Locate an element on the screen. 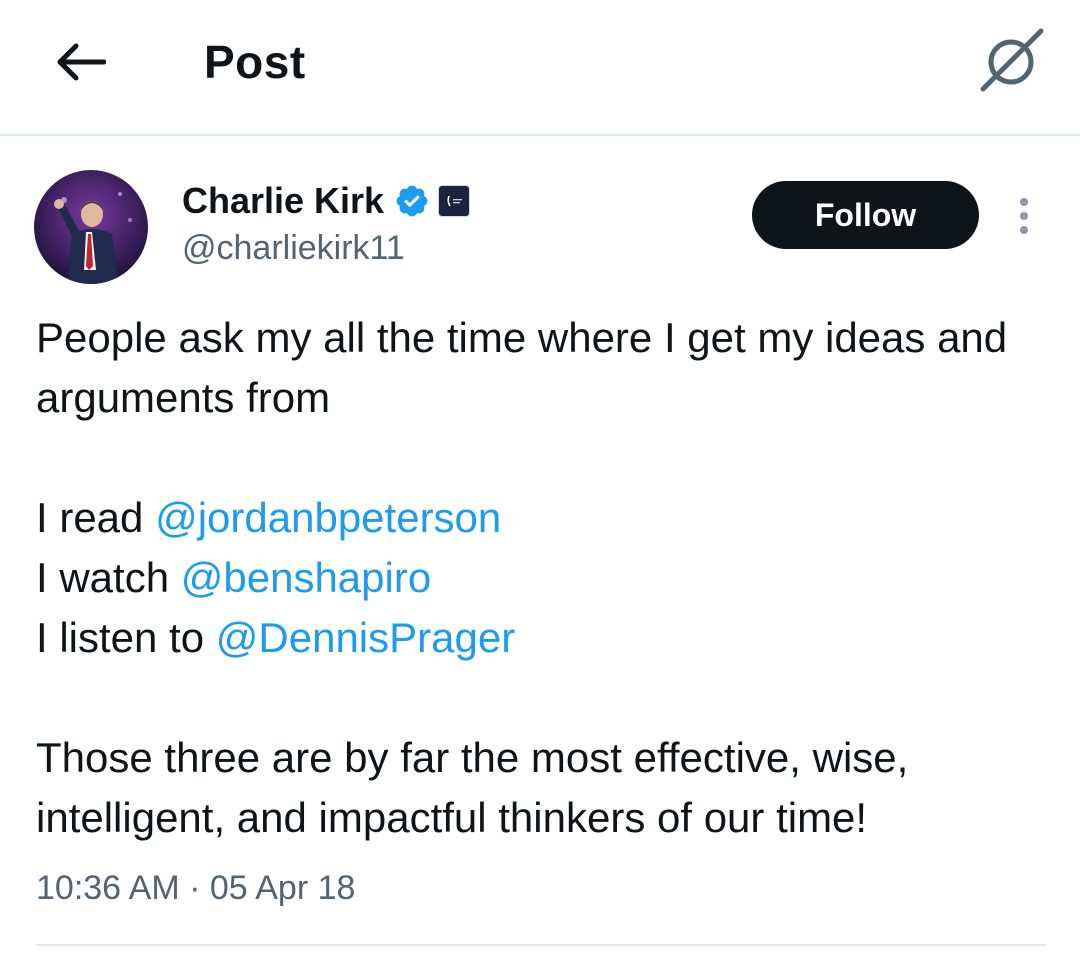 Image resolution: width=1080 pixels, height=956 pixels. author-name-row: Charlie Kirk is located at coordinates (326, 201).